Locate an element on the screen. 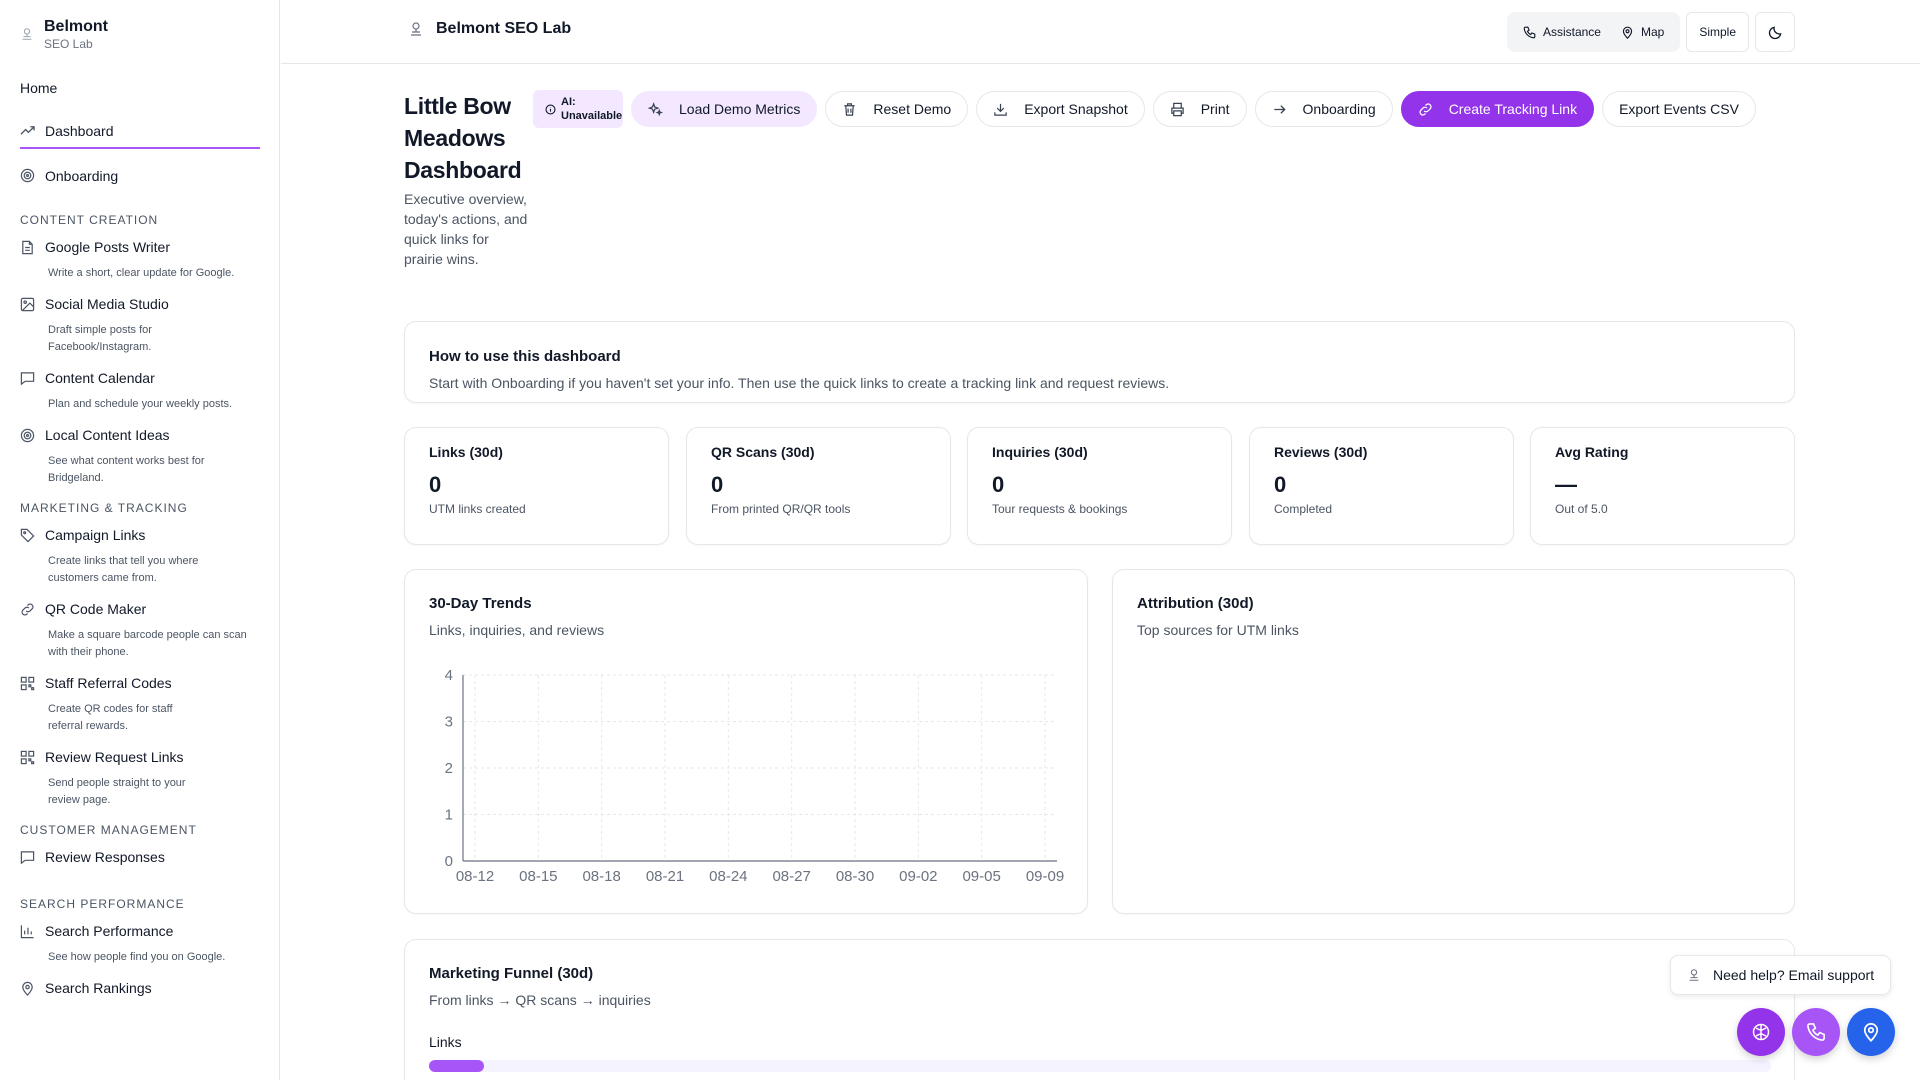 This screenshot has height=1080, width=1920. funnel-title: Marketing Funnel (30d) is located at coordinates (511, 973).